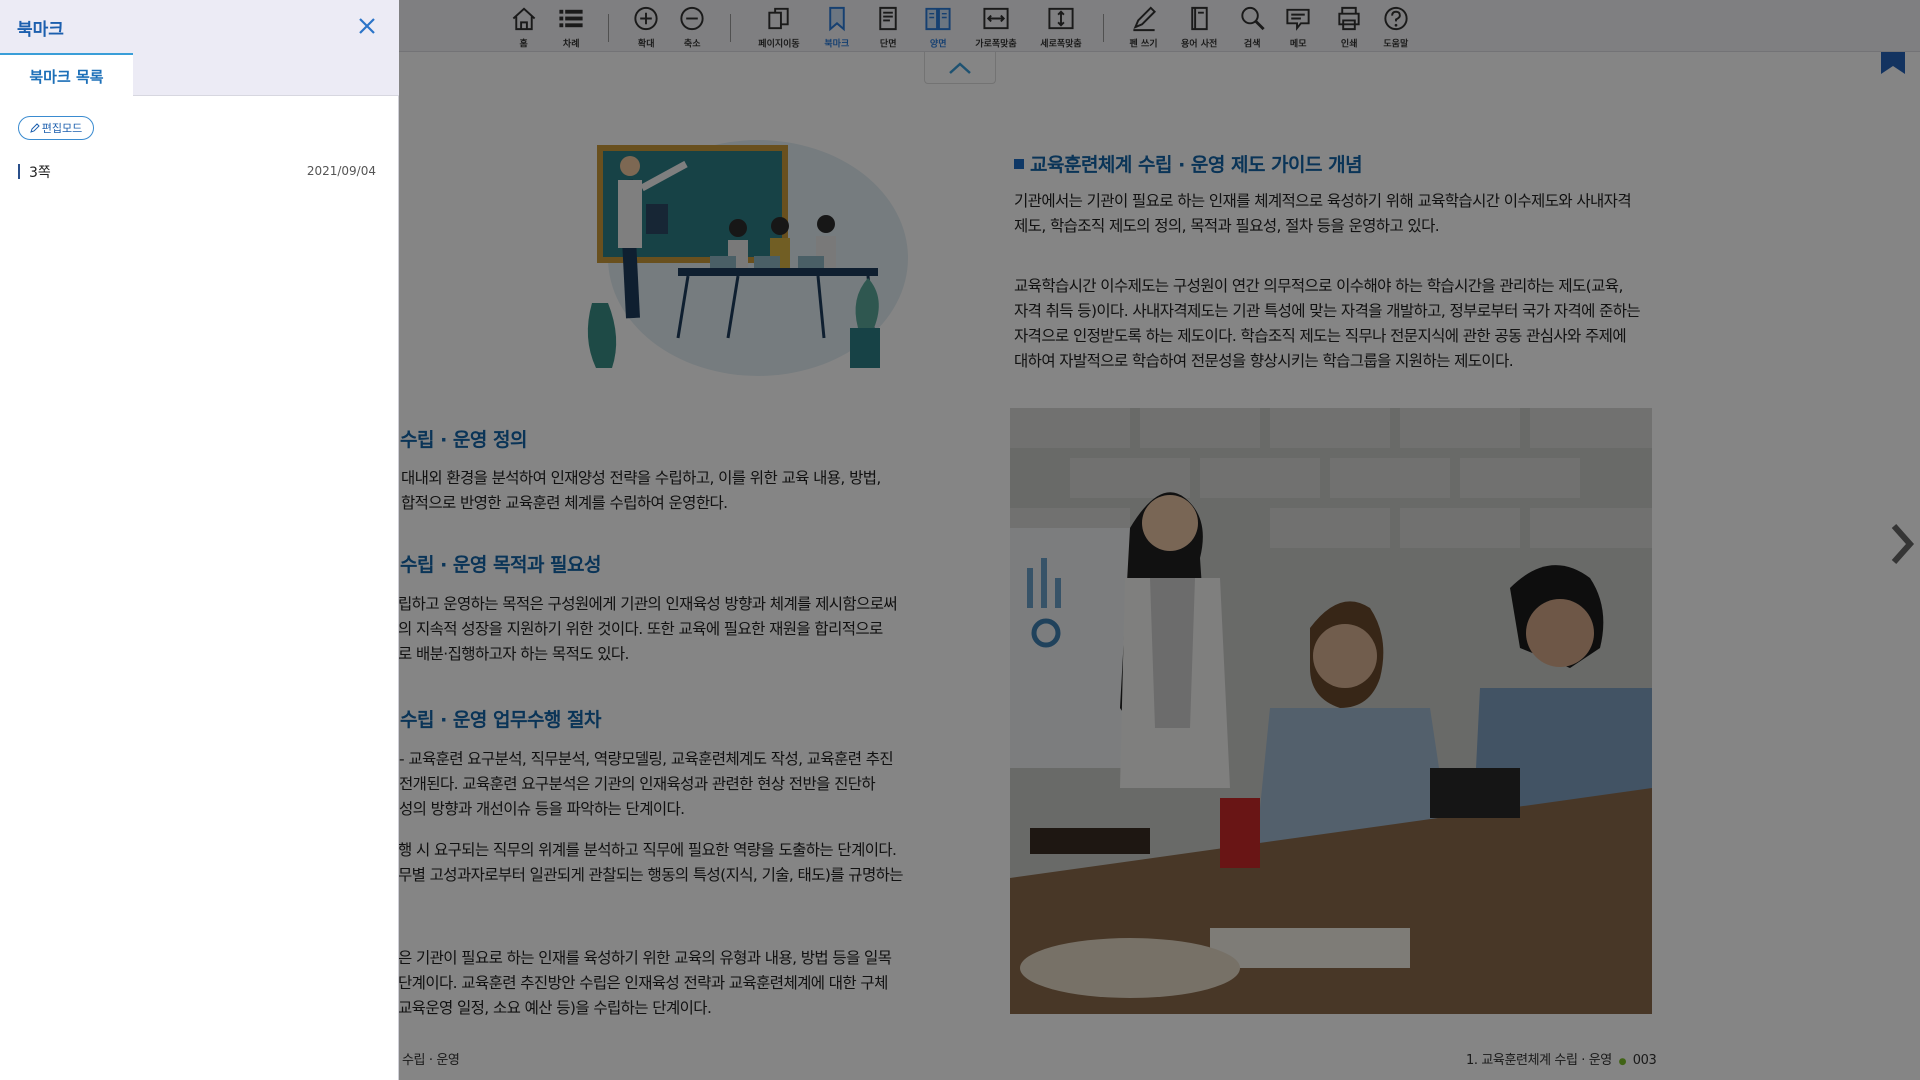 The height and width of the screenshot is (1080, 1920). Describe the element at coordinates (198, 172) in the screenshot. I see `bookmark-list-item: 3쪽 2021/09/04` at that location.